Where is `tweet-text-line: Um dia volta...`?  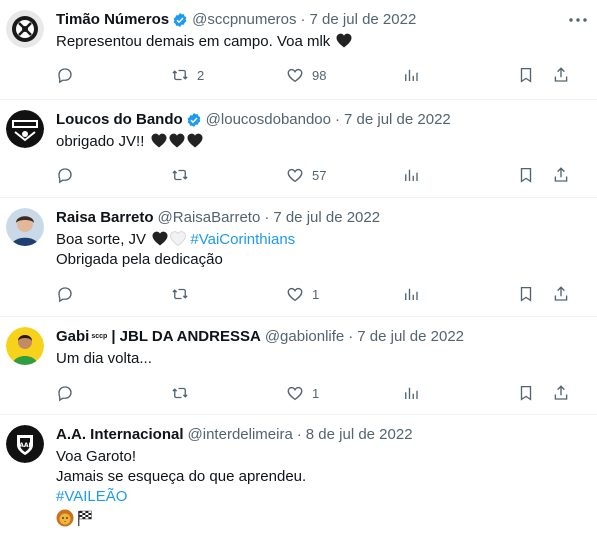
tweet-text-line: Um dia volta... is located at coordinates (104, 358).